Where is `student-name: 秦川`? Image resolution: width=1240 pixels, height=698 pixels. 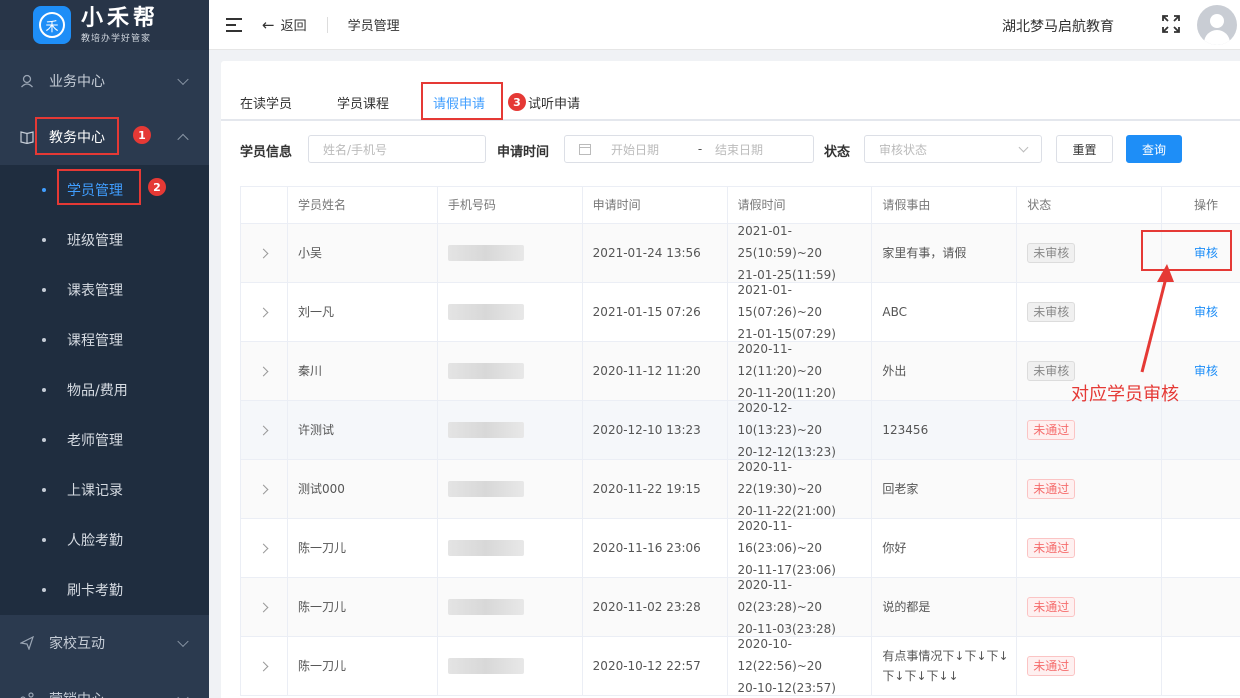
student-name: 秦川 is located at coordinates (363, 371).